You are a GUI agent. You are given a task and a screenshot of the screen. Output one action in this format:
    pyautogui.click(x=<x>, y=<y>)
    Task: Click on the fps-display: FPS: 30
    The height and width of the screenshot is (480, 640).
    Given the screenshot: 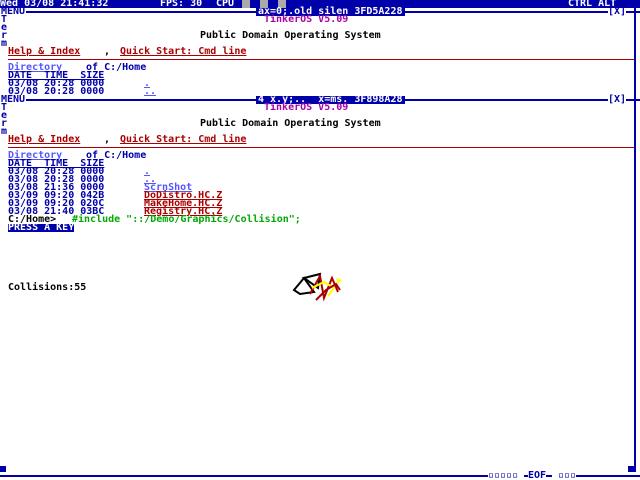 What is the action you would take?
    pyautogui.click(x=181, y=4)
    